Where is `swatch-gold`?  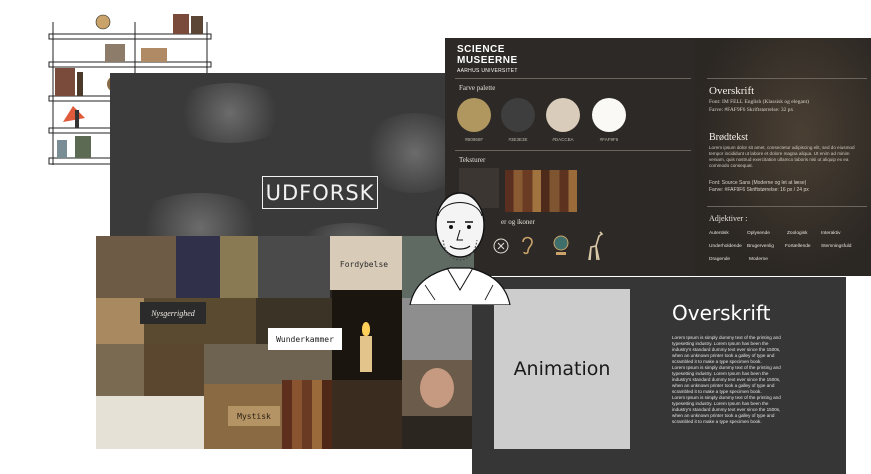
swatch-gold is located at coordinates (474, 115).